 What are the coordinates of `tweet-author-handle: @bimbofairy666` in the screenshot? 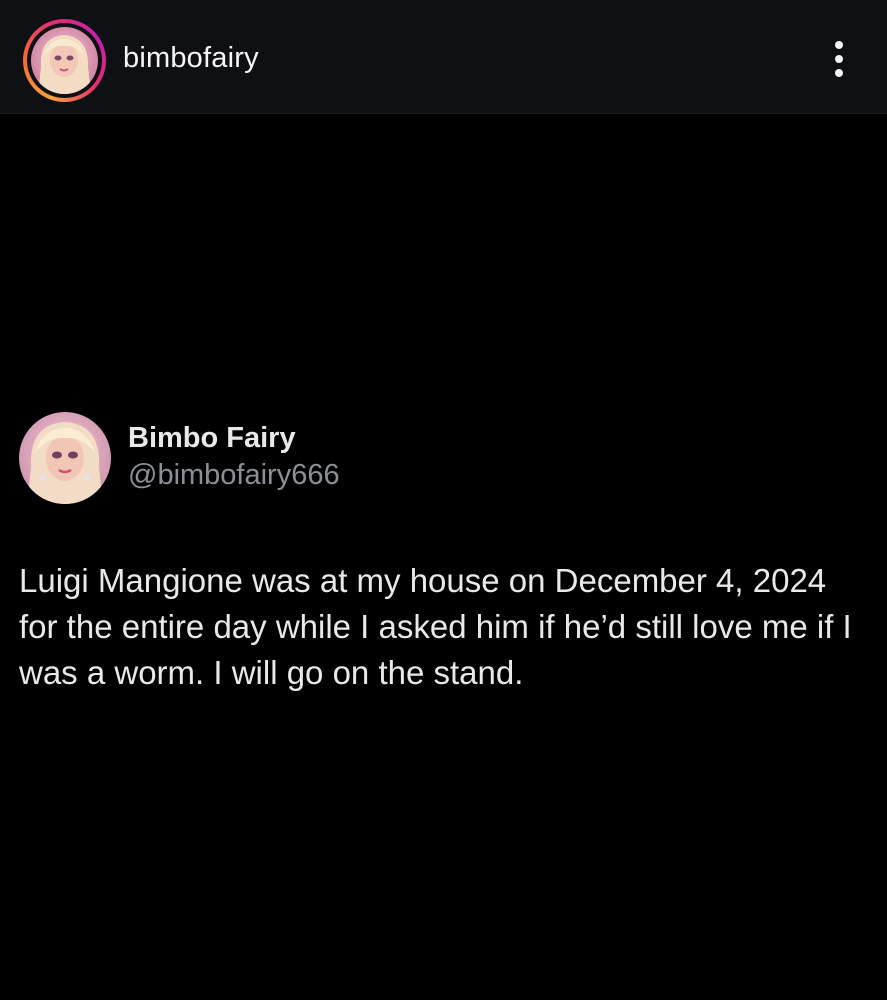 It's located at (234, 475).